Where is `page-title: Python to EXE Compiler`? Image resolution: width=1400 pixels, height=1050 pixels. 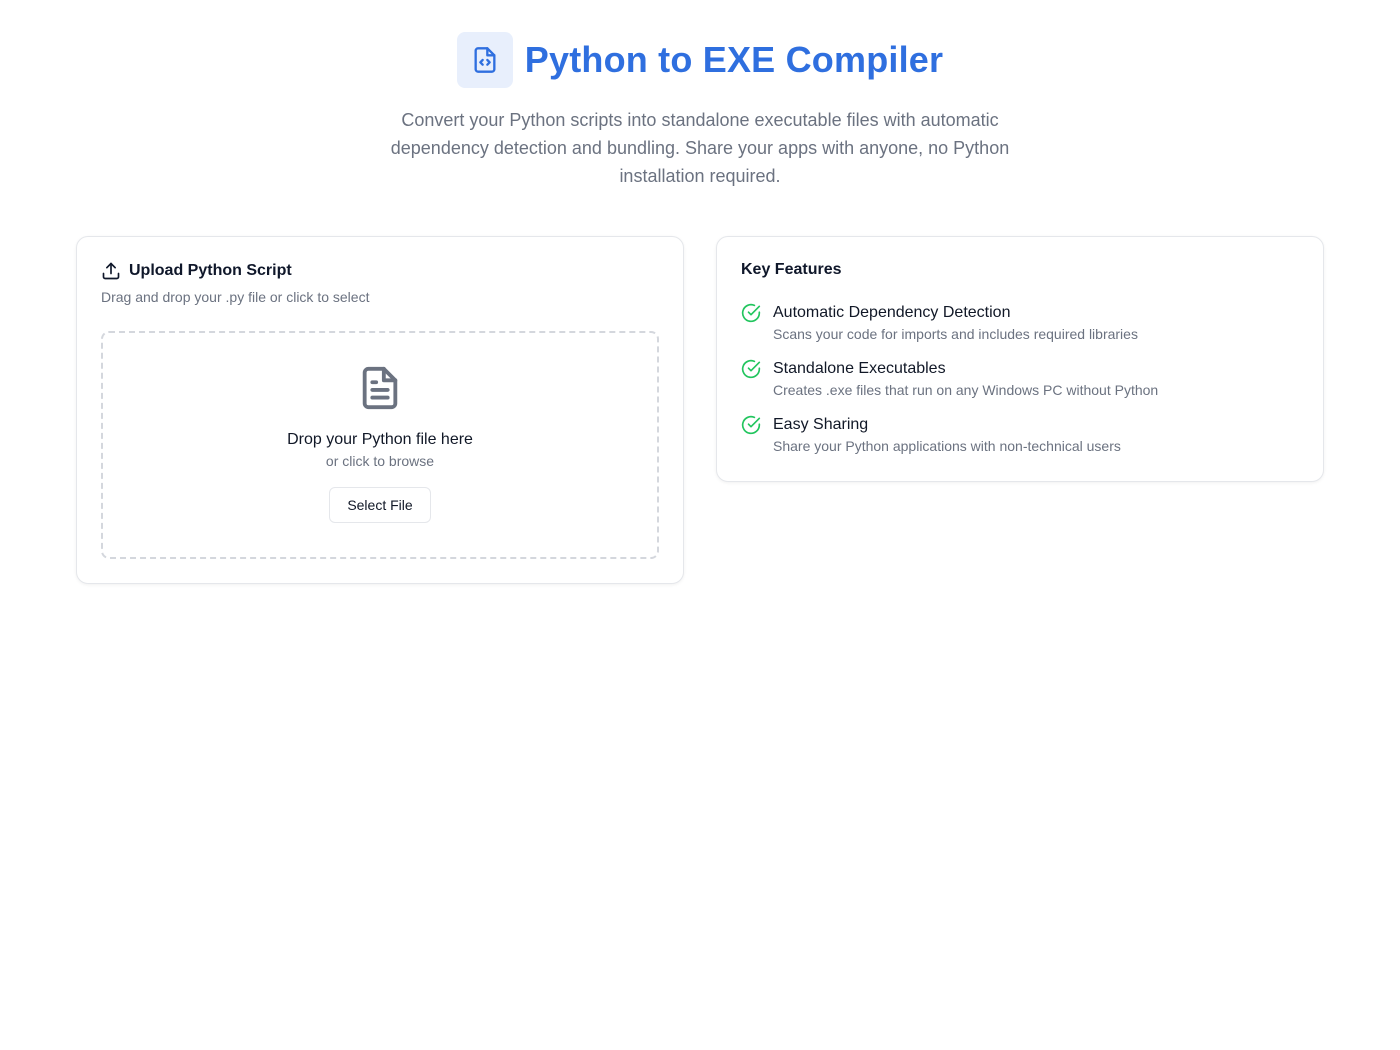 page-title: Python to EXE Compiler is located at coordinates (734, 59).